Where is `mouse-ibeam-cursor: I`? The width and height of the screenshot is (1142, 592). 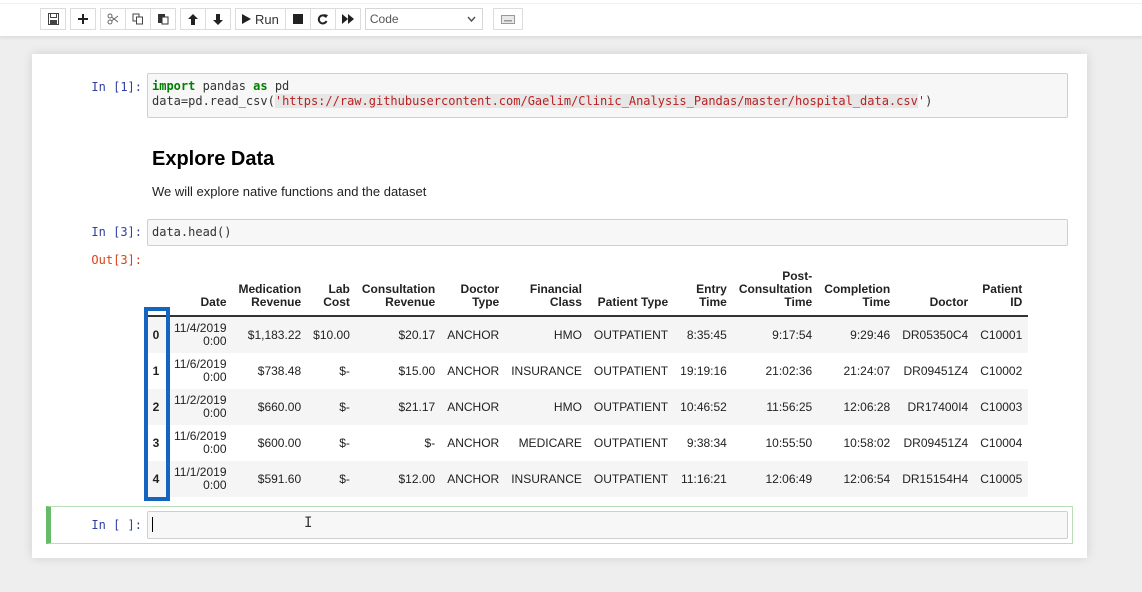 mouse-ibeam-cursor: I is located at coordinates (308, 523).